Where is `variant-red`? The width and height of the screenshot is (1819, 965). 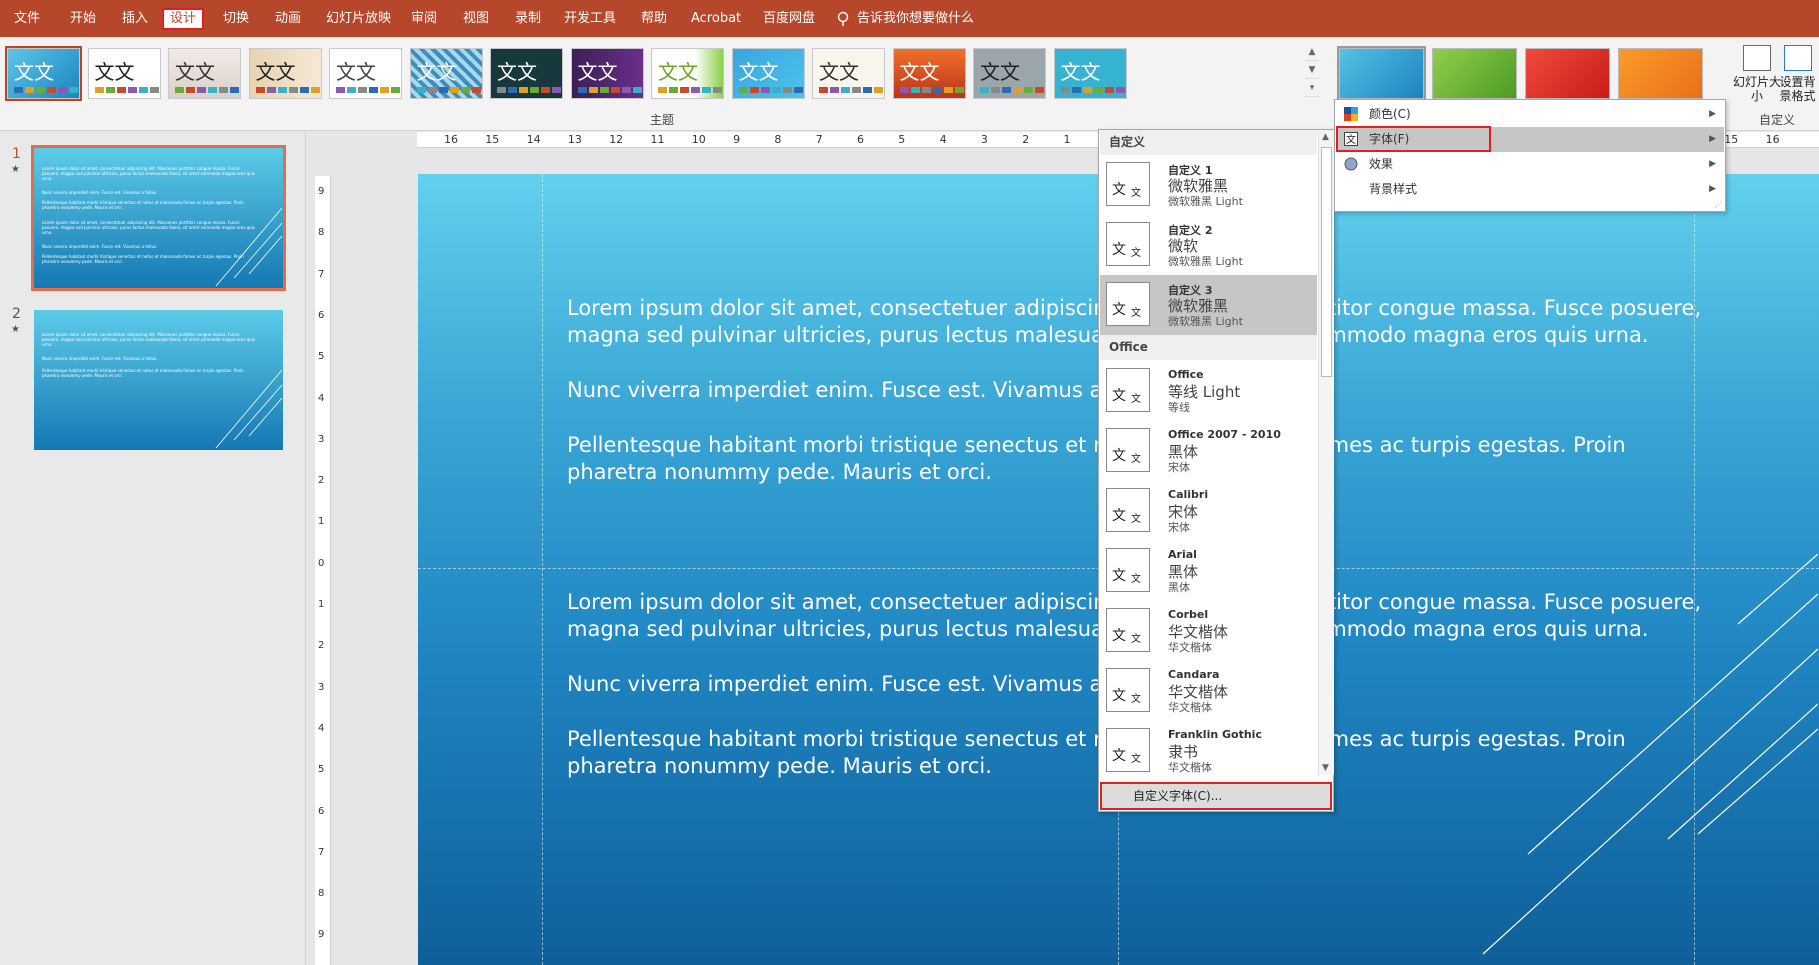 variant-red is located at coordinates (1567, 73).